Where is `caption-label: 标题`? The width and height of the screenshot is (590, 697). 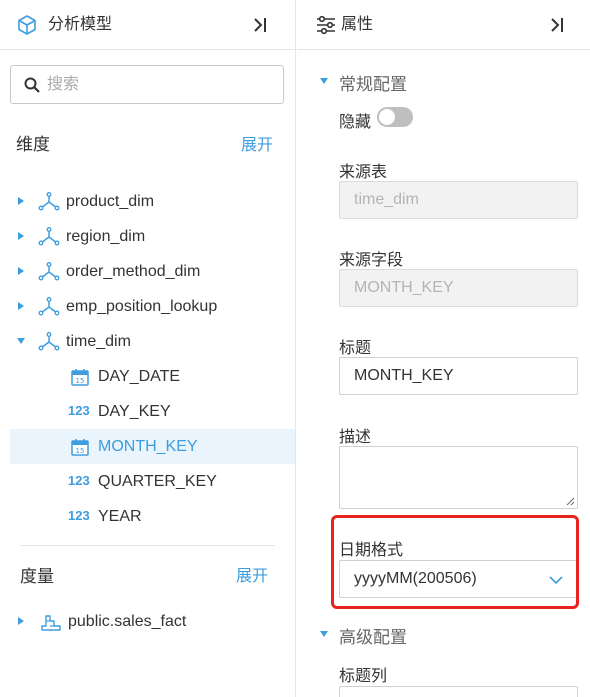 caption-label: 标题 is located at coordinates (355, 348).